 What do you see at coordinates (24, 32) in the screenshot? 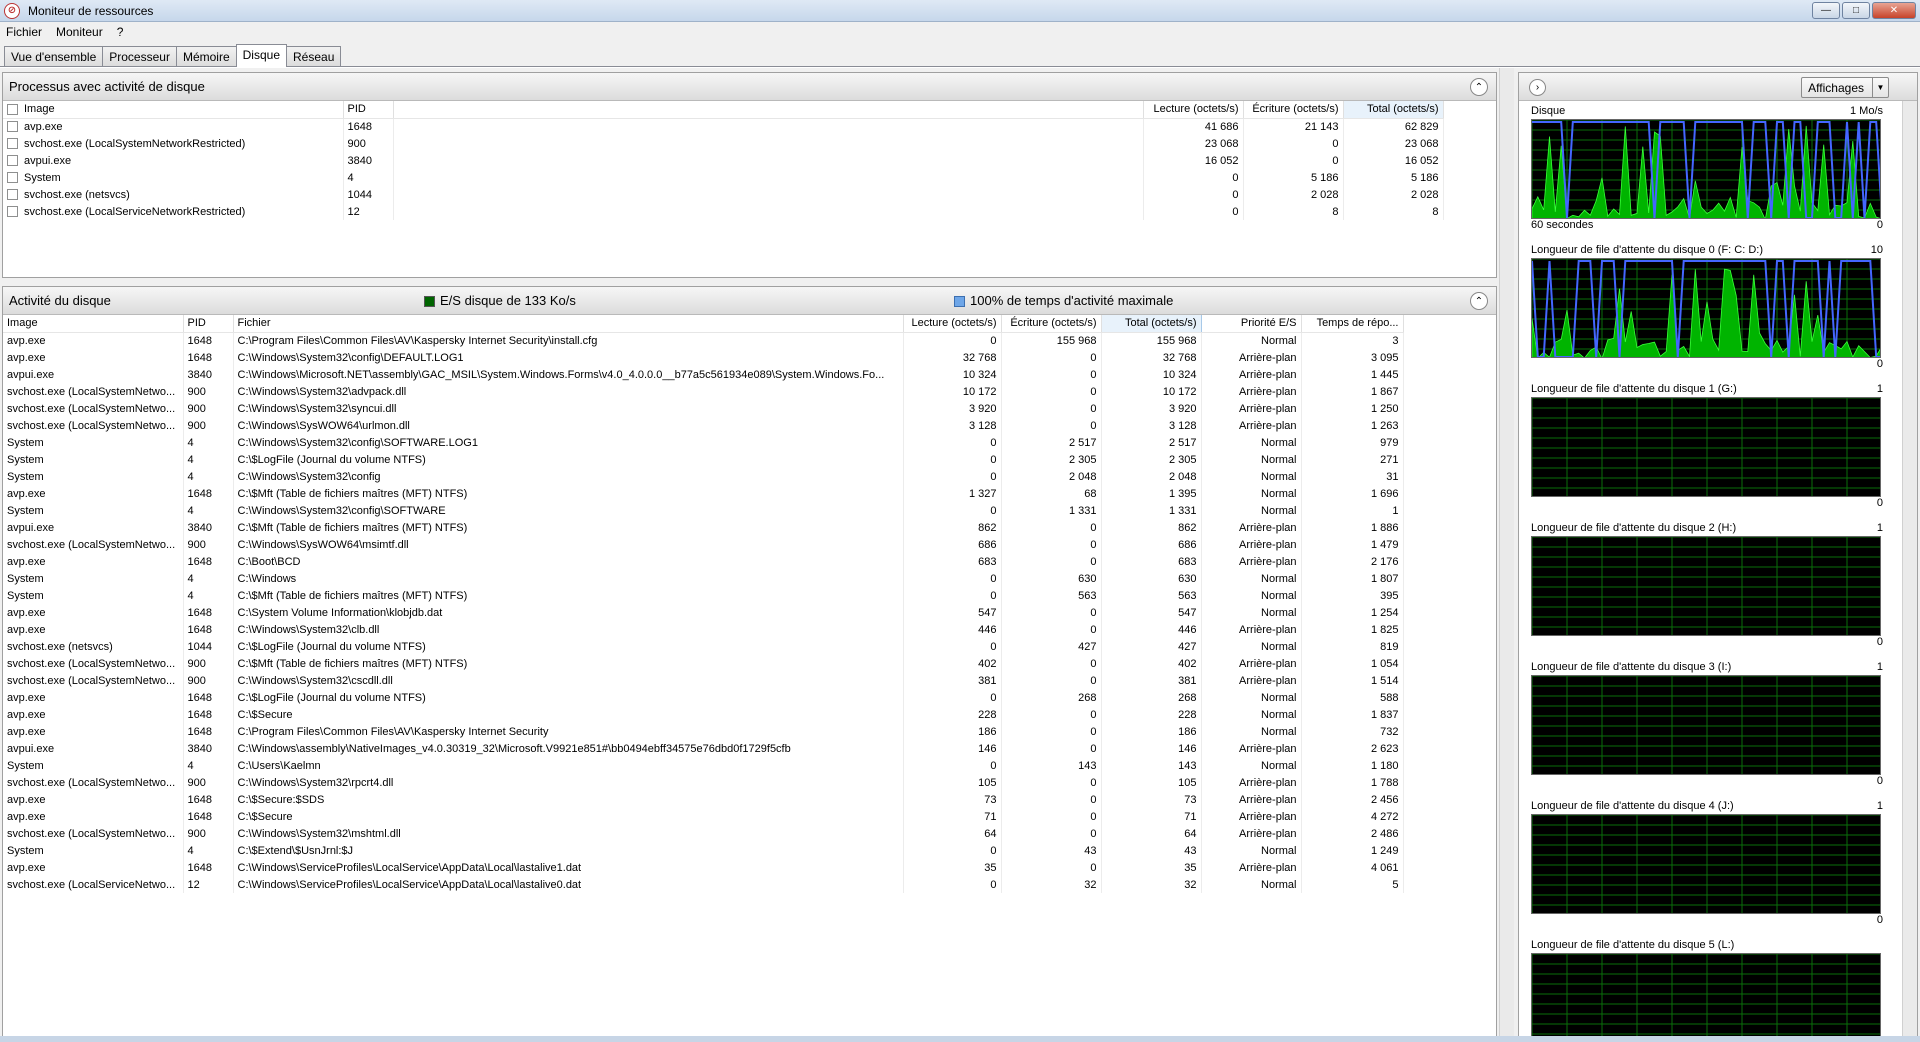
I see `menu-fichier: Fichier` at bounding box center [24, 32].